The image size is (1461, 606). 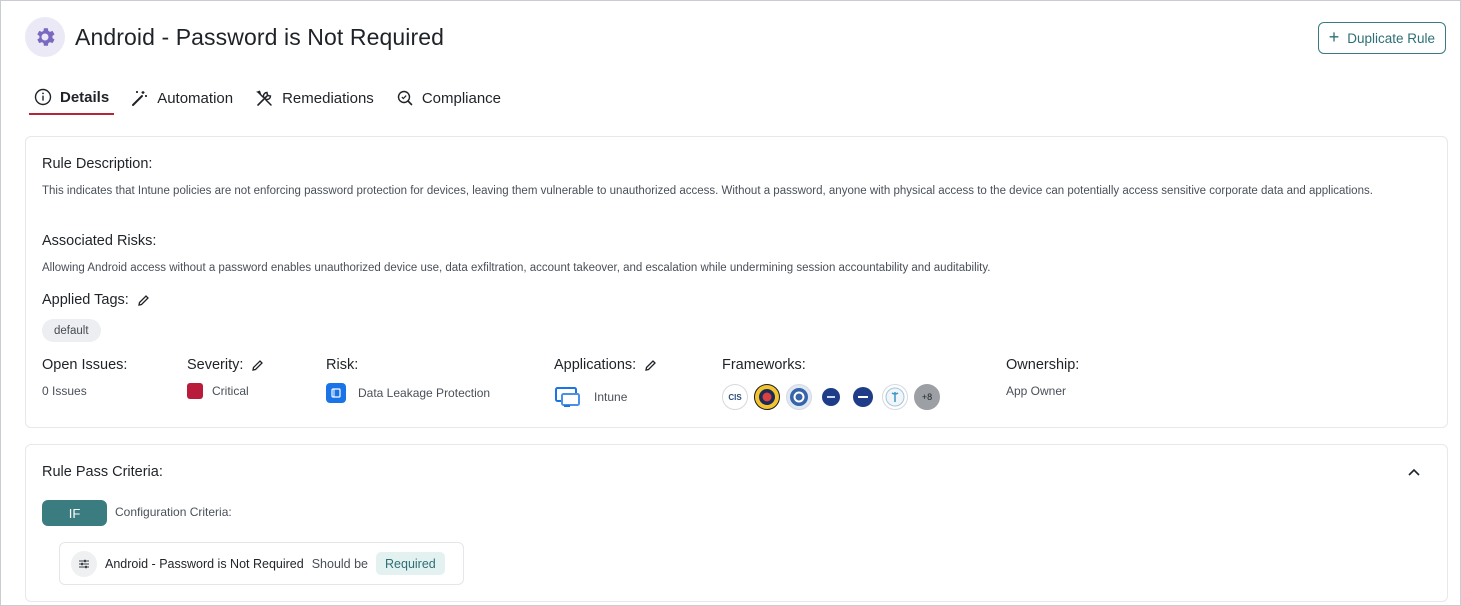 I want to click on risk-value: Data Leakage Protection, so click(x=408, y=393).